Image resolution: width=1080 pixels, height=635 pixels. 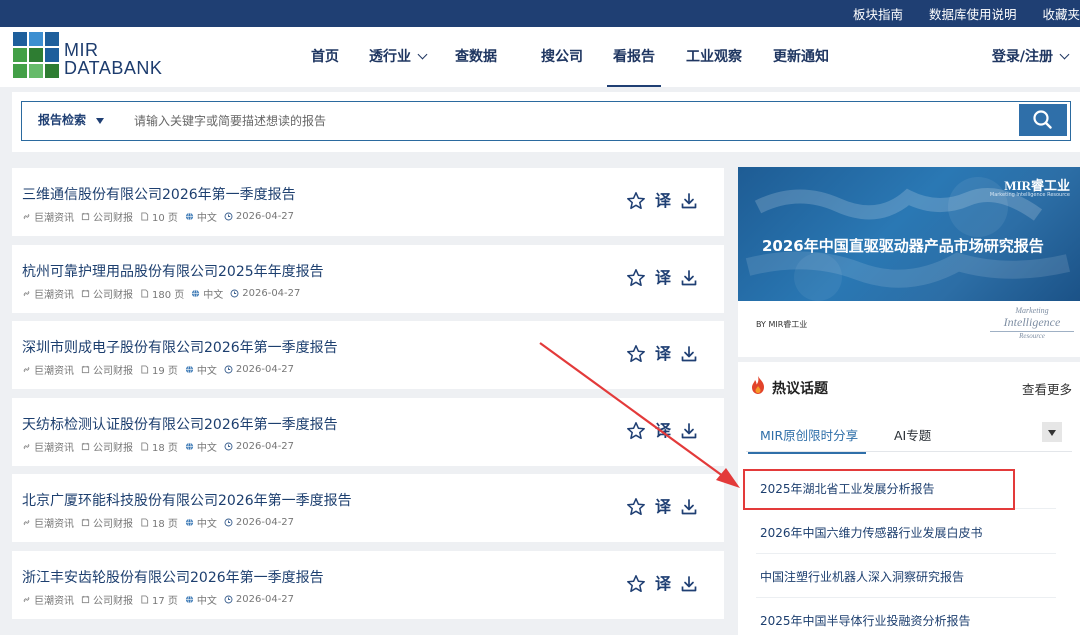 I want to click on nav-item-data: 查数据, so click(x=476, y=57).